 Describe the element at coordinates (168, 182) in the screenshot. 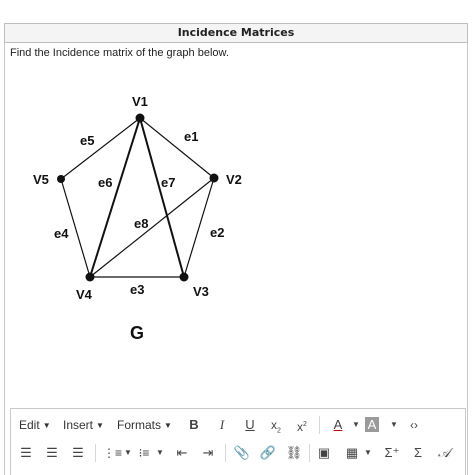

I see `edge-label-e7: e7` at that location.